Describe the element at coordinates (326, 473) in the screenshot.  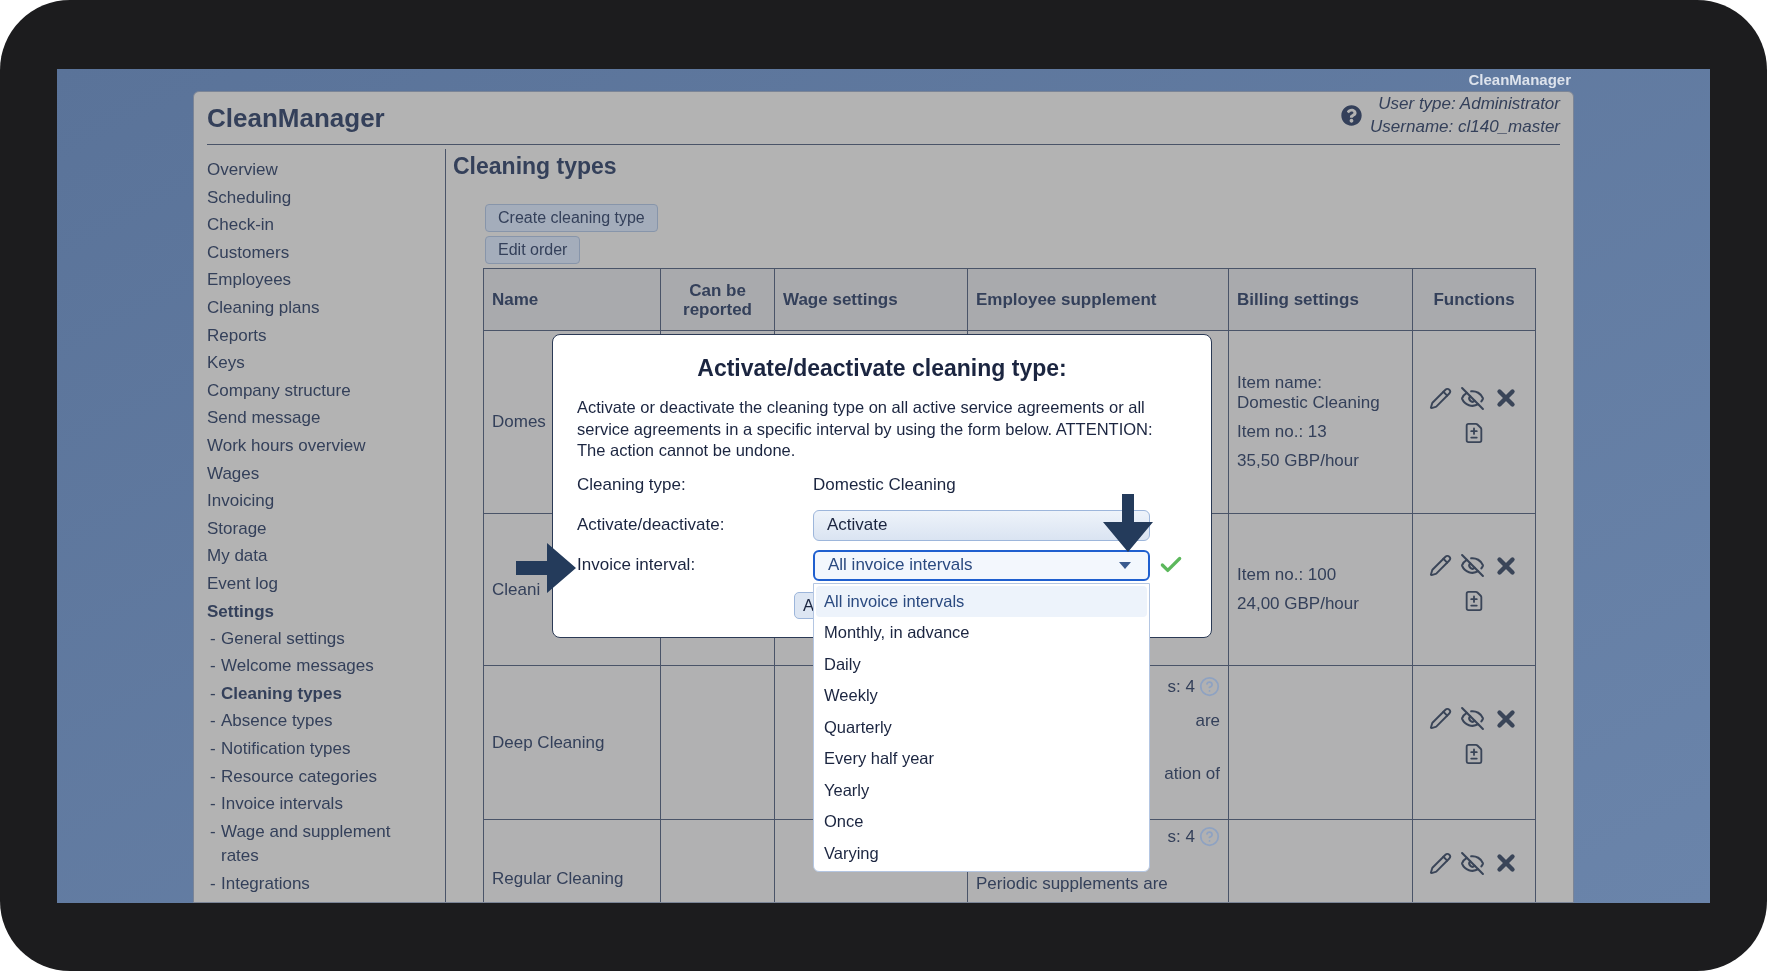
I see `sidebar-item: Wages` at that location.